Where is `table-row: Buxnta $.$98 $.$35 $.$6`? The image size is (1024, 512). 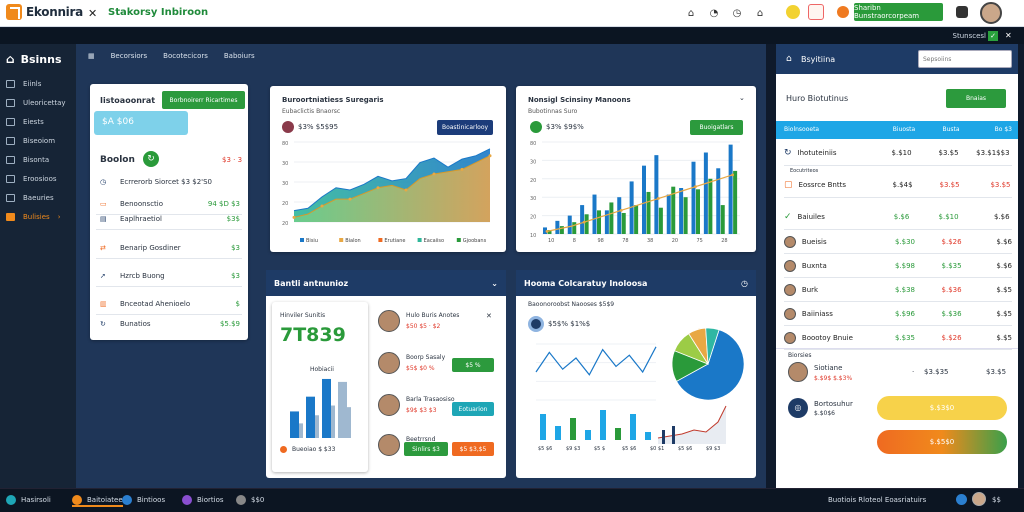
table-row: Buxnta $.$98 $.$35 $.$6 is located at coordinates (898, 266).